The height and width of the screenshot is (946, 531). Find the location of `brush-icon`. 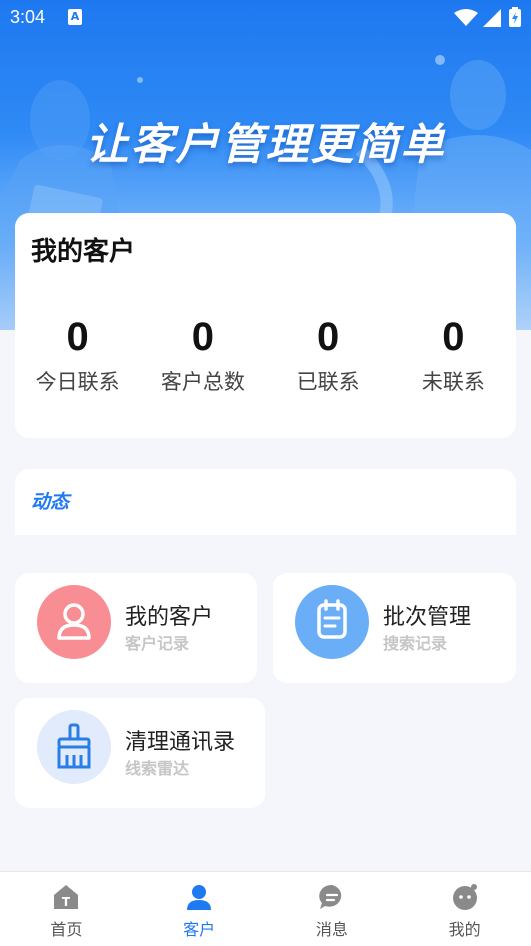

brush-icon is located at coordinates (74, 746).